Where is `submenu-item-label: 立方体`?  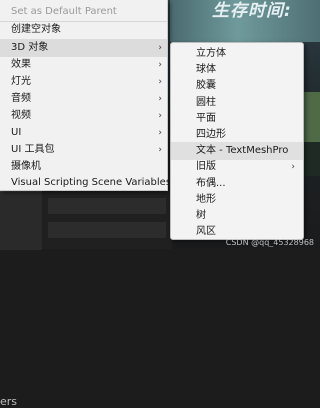
submenu-item-label: 立方体 is located at coordinates (211, 53).